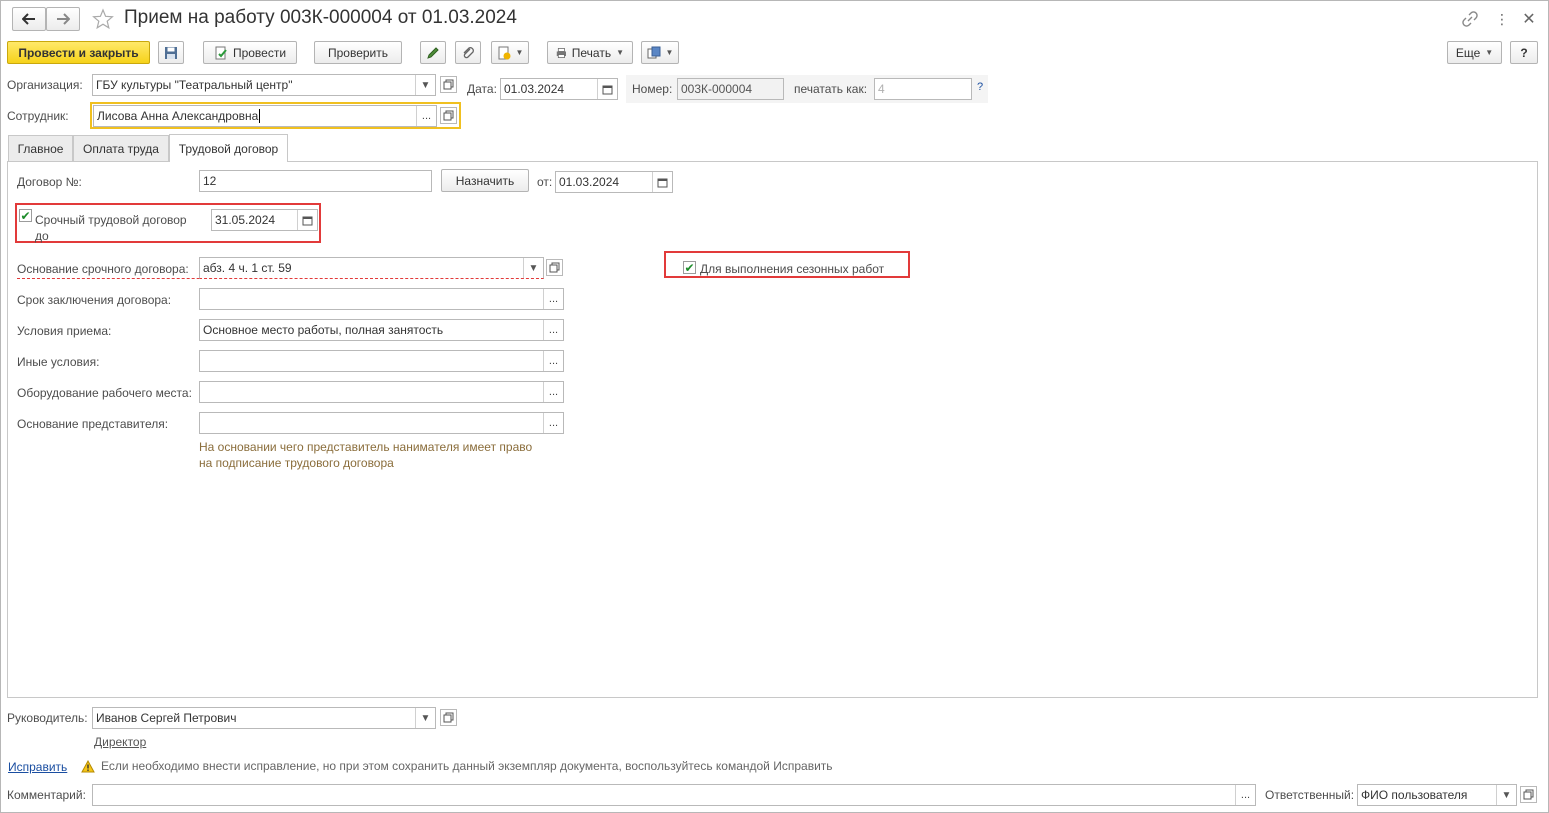  I want to click on forward-button, so click(63, 19).